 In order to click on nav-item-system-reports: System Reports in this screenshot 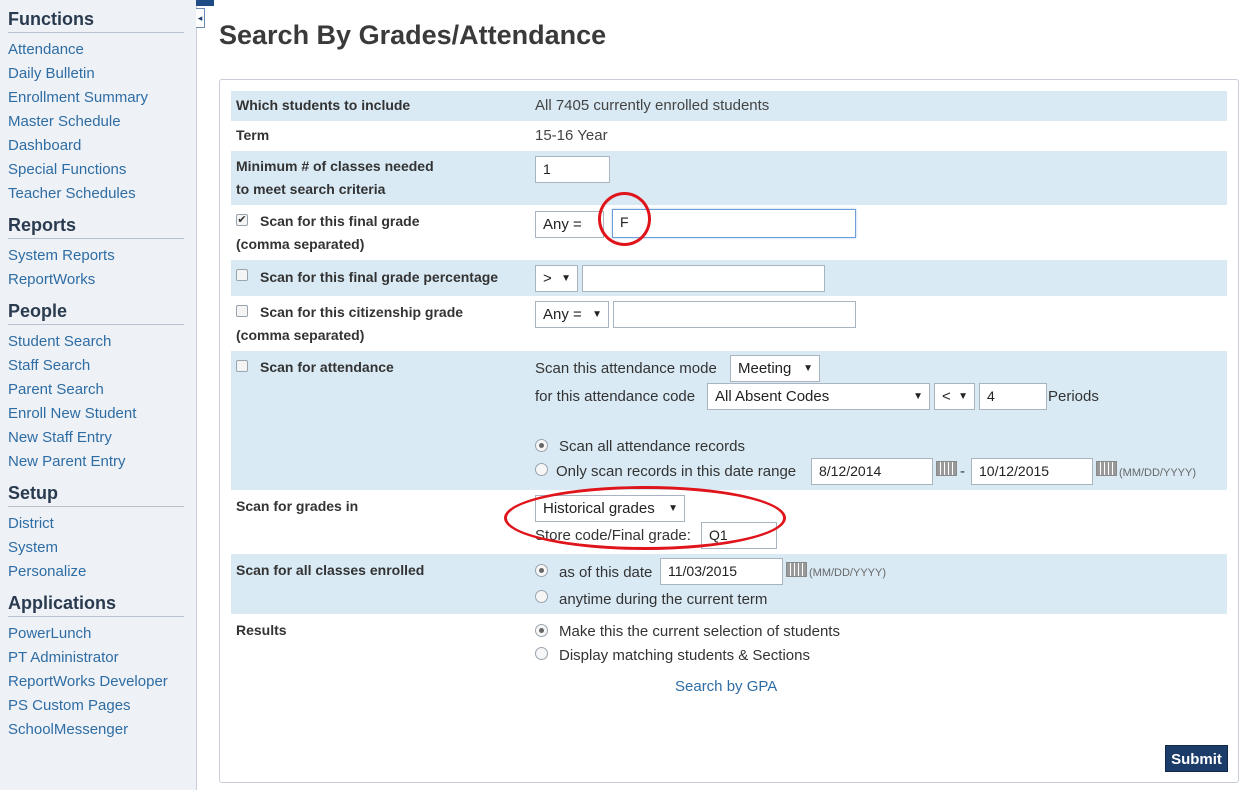, I will do `click(96, 256)`.